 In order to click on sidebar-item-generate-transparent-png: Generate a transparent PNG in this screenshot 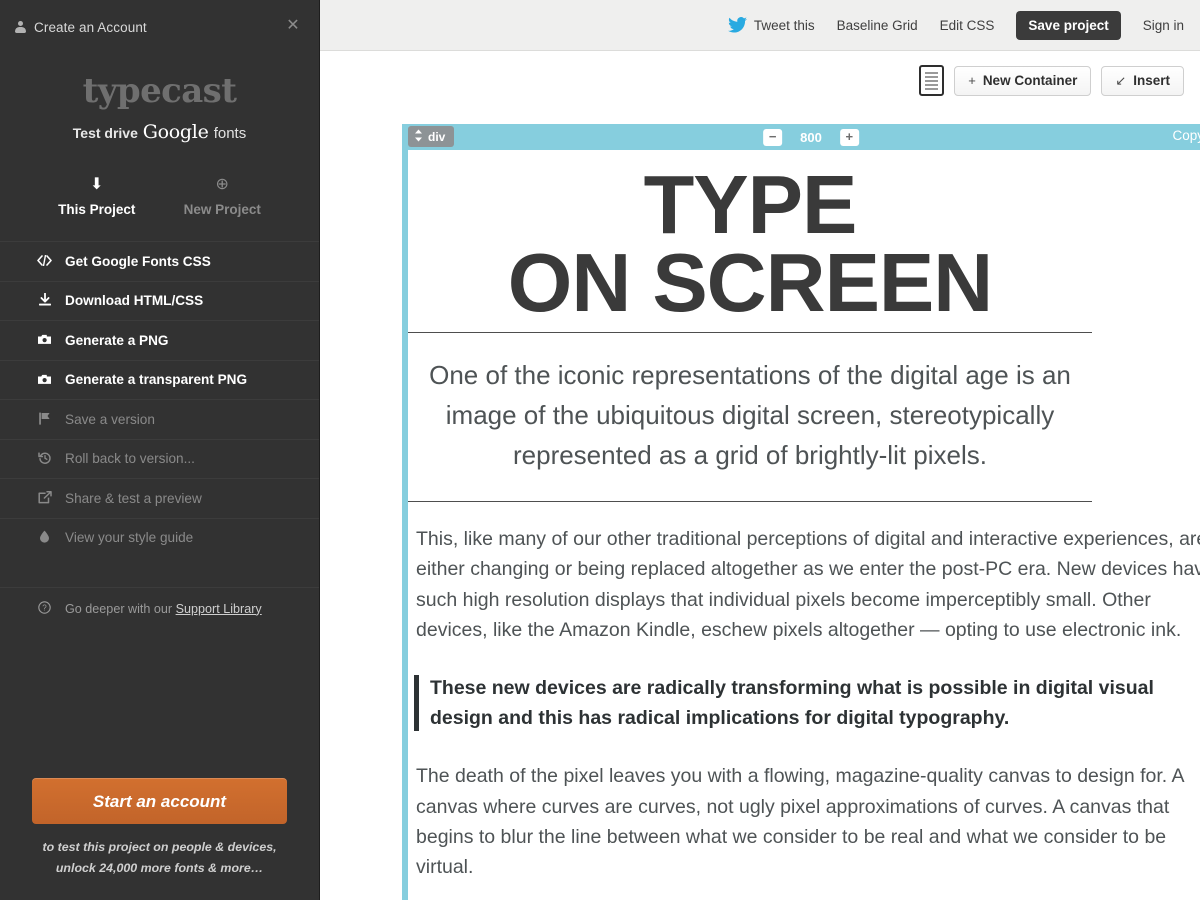, I will do `click(159, 379)`.